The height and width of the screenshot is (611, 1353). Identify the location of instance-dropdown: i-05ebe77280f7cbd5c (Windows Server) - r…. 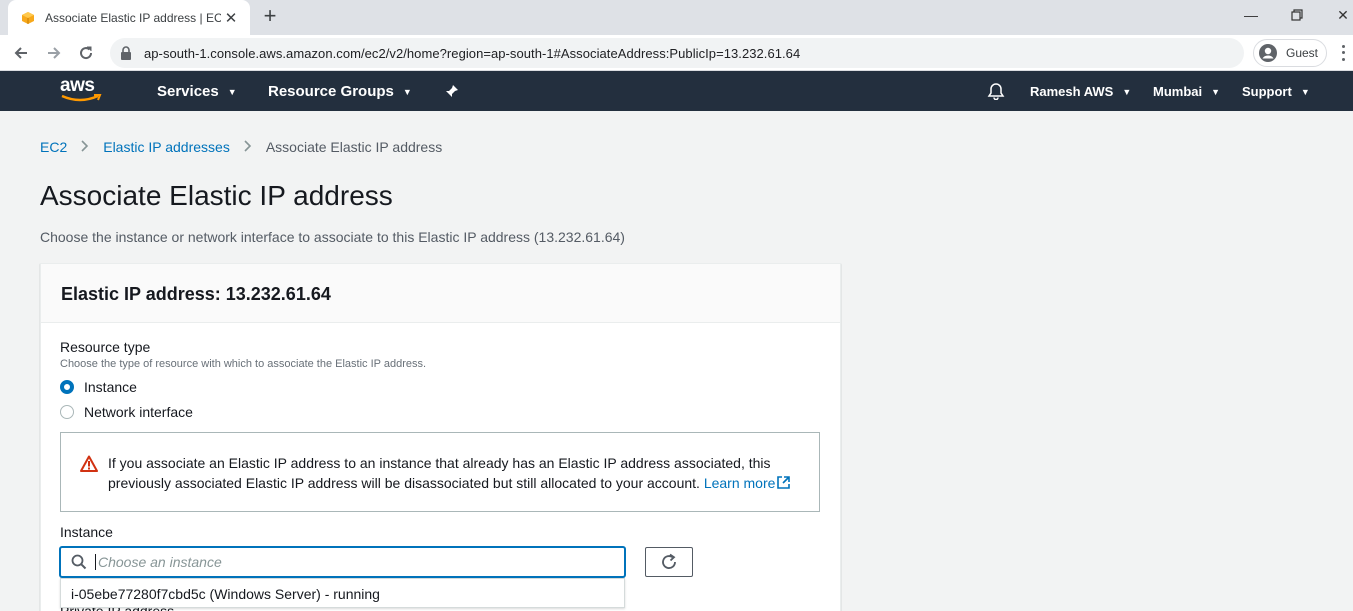
(342, 593).